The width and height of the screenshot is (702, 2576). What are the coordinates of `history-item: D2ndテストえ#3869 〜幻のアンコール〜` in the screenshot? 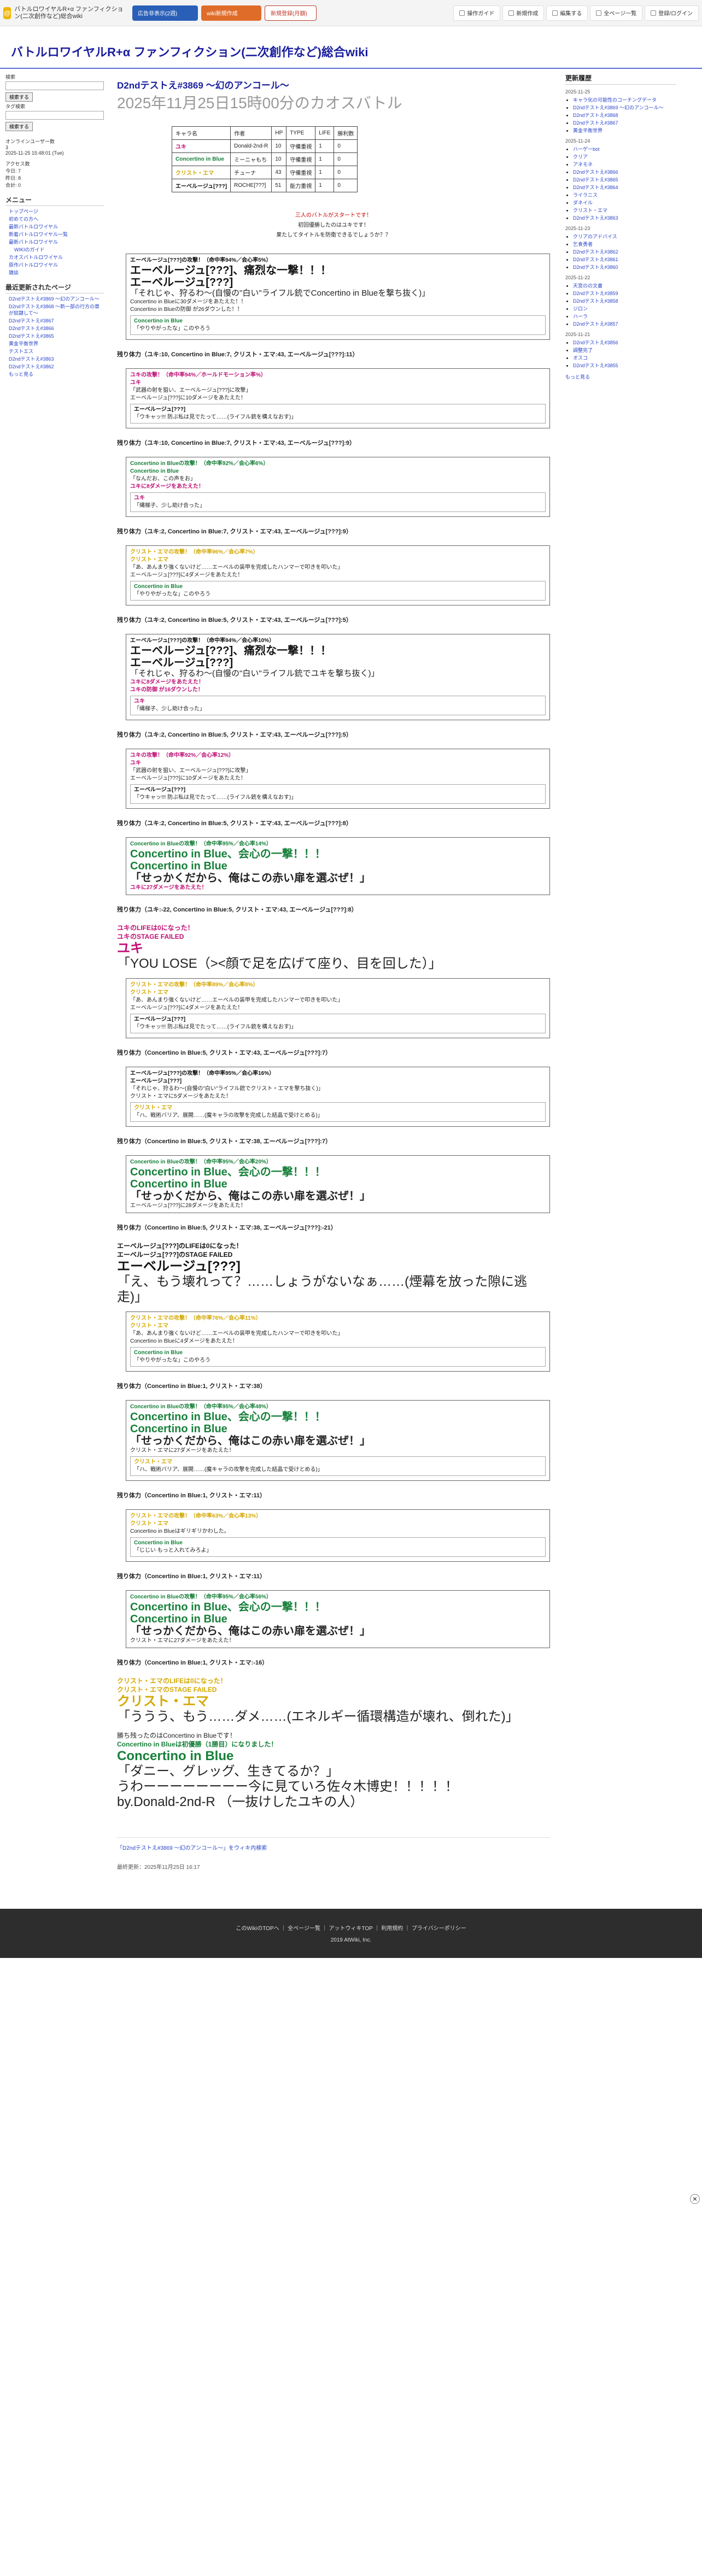 It's located at (624, 107).